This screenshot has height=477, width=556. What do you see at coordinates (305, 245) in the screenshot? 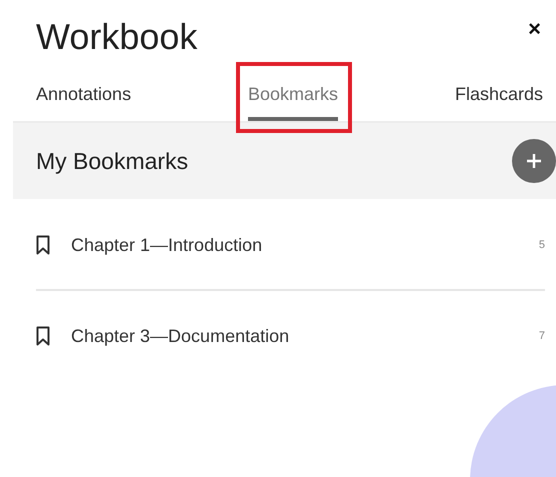
I see `bookmark-title: Chapter 1—Introduction` at bounding box center [305, 245].